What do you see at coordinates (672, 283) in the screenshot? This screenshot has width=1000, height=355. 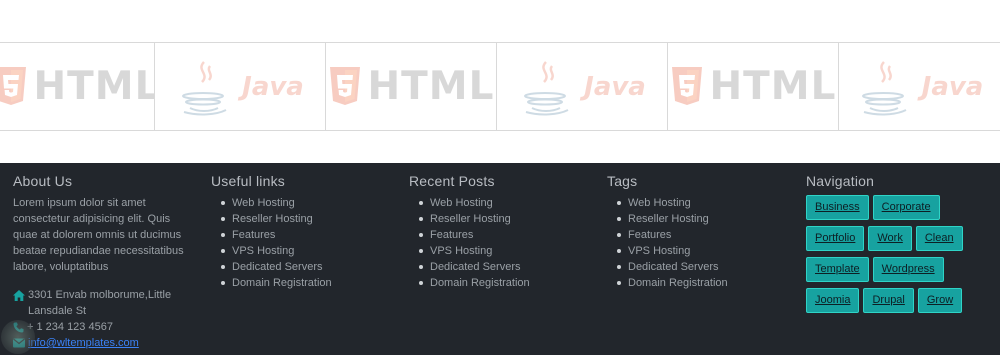 I see `tag-link-item: Domain Registration` at bounding box center [672, 283].